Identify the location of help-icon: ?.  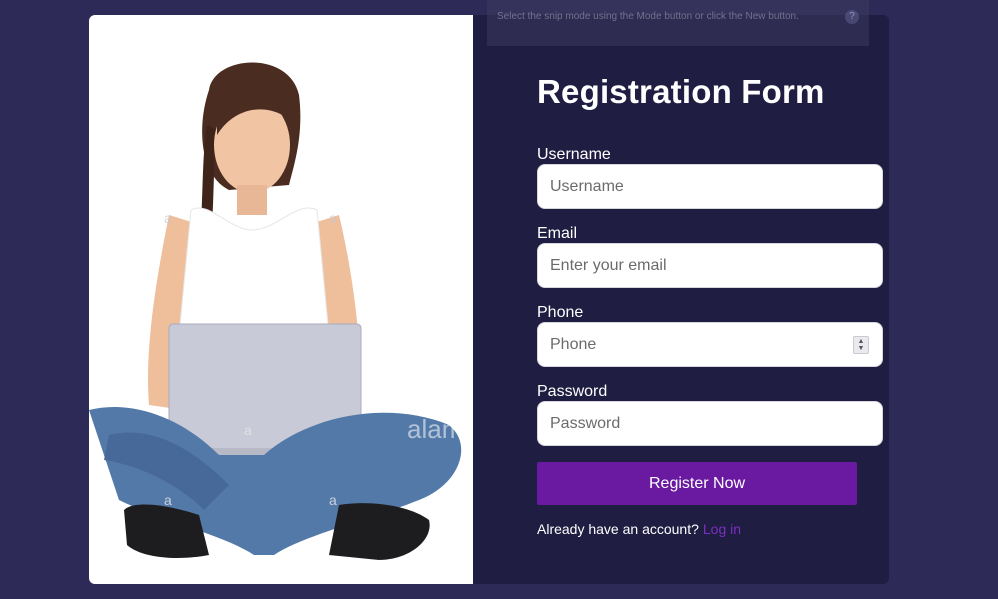
(852, 17).